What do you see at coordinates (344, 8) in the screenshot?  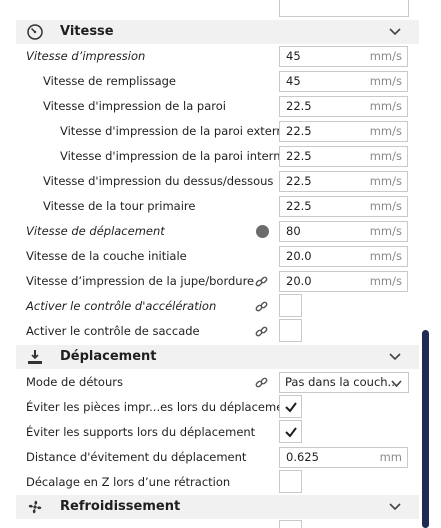 I see `previous-input-bottom` at bounding box center [344, 8].